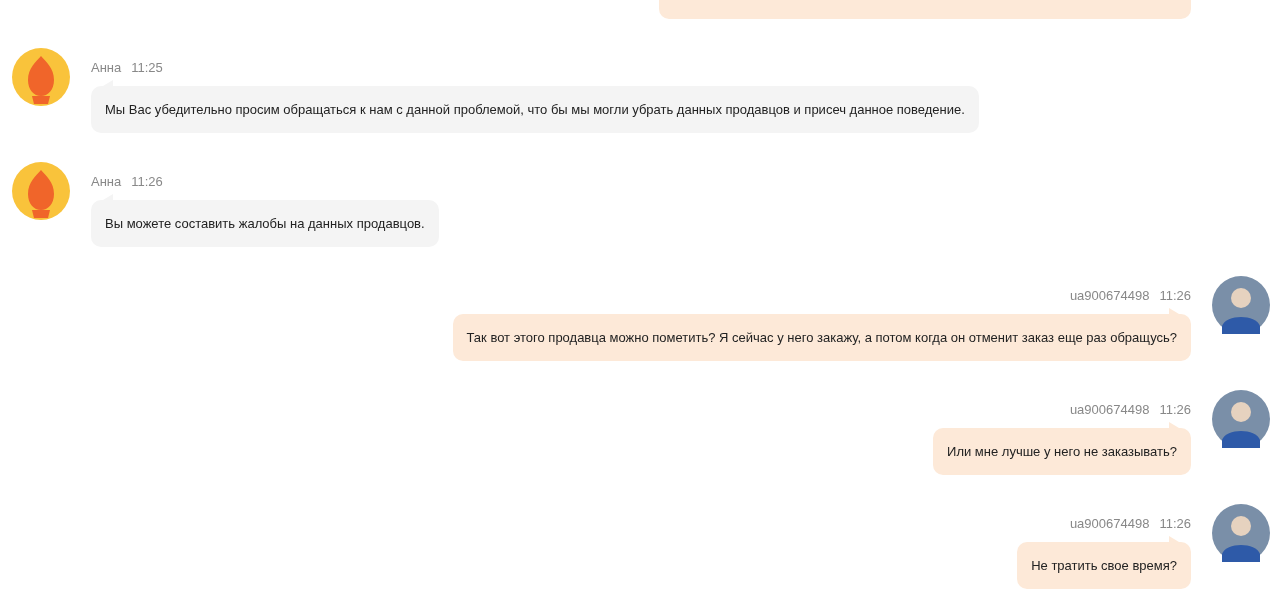  What do you see at coordinates (535, 109) in the screenshot?
I see `message-bubble: Мы Вас убедительно просим обращаться к нам с данной проблемой, что бы мы могли убрать данных продавцов и присеч данное поведение.` at bounding box center [535, 109].